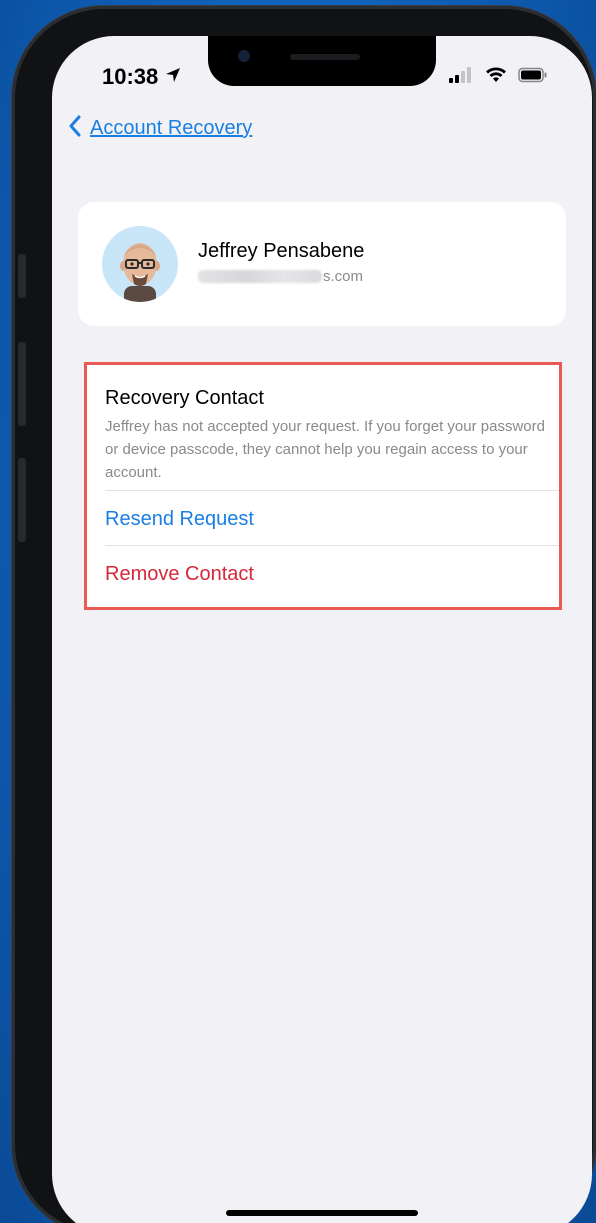 Image resolution: width=596 pixels, height=1223 pixels. What do you see at coordinates (75, 128) in the screenshot?
I see `chevron-left-icon` at bounding box center [75, 128].